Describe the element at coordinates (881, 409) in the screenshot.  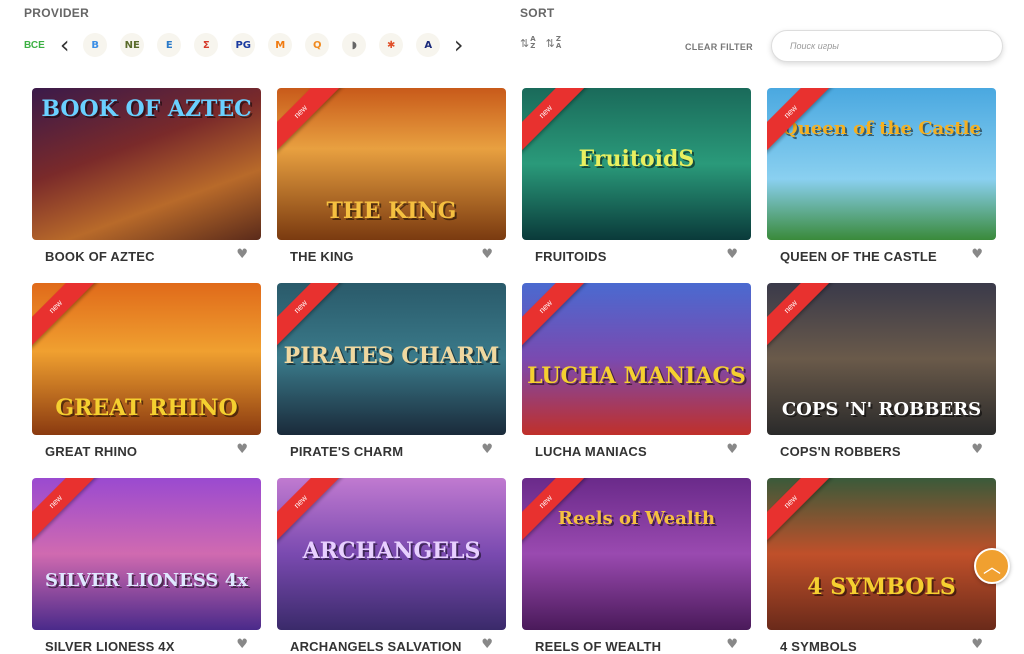
I see `game-logo-art: COPS 'N' ROBBERS` at that location.